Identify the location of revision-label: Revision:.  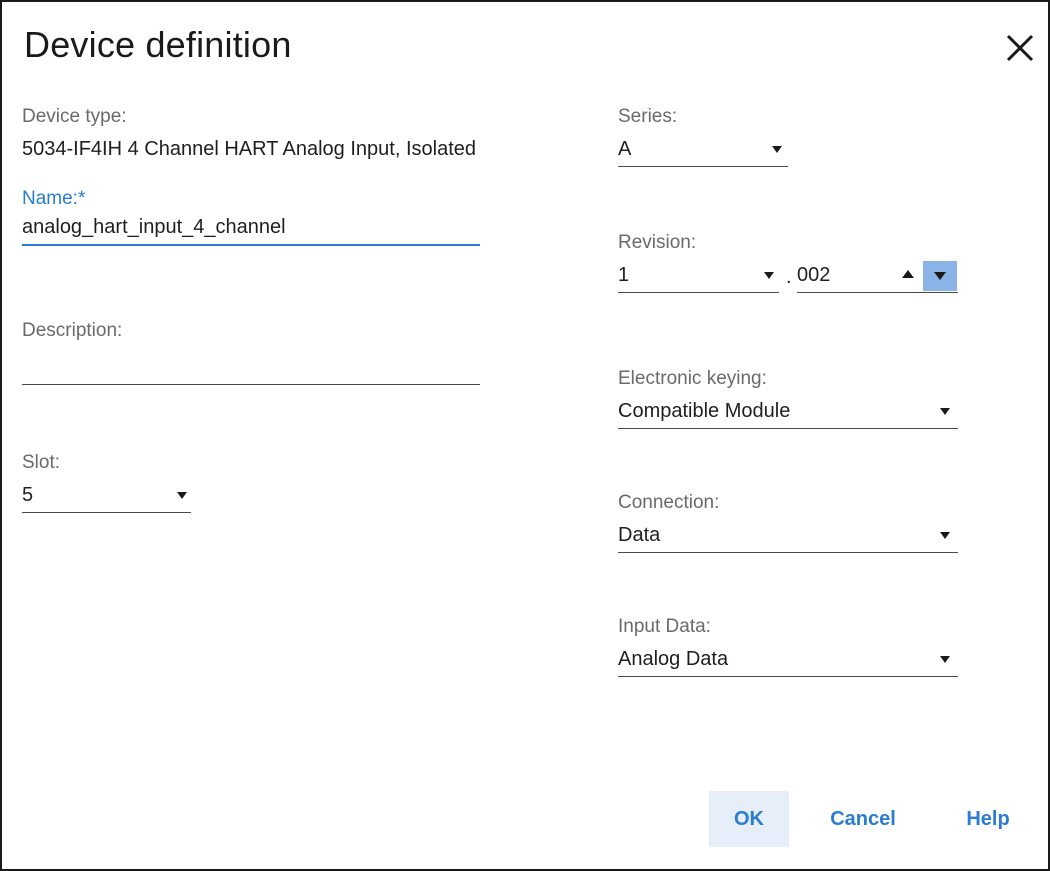
(657, 242).